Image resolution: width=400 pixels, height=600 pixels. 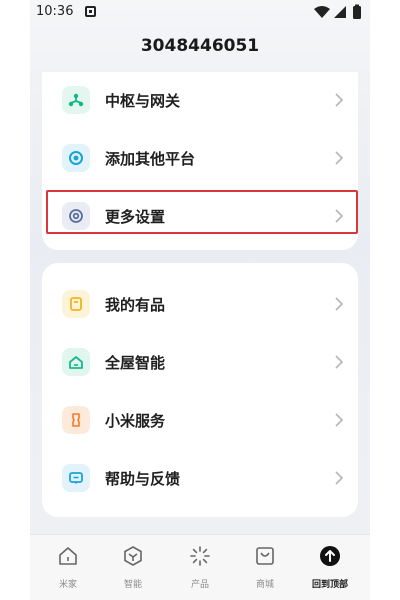 I want to click on back-to-top-icon, so click(x=330, y=556).